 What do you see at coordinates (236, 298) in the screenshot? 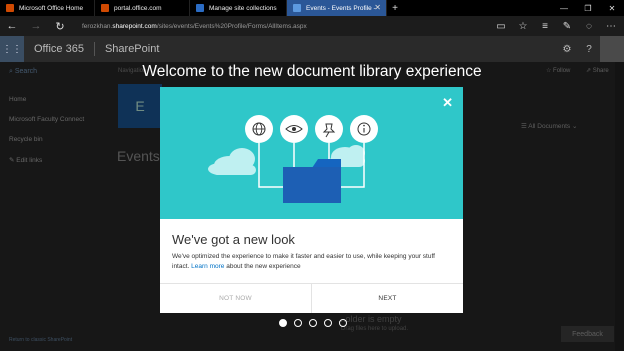
I see `not-now-button: NOT NOW` at bounding box center [236, 298].